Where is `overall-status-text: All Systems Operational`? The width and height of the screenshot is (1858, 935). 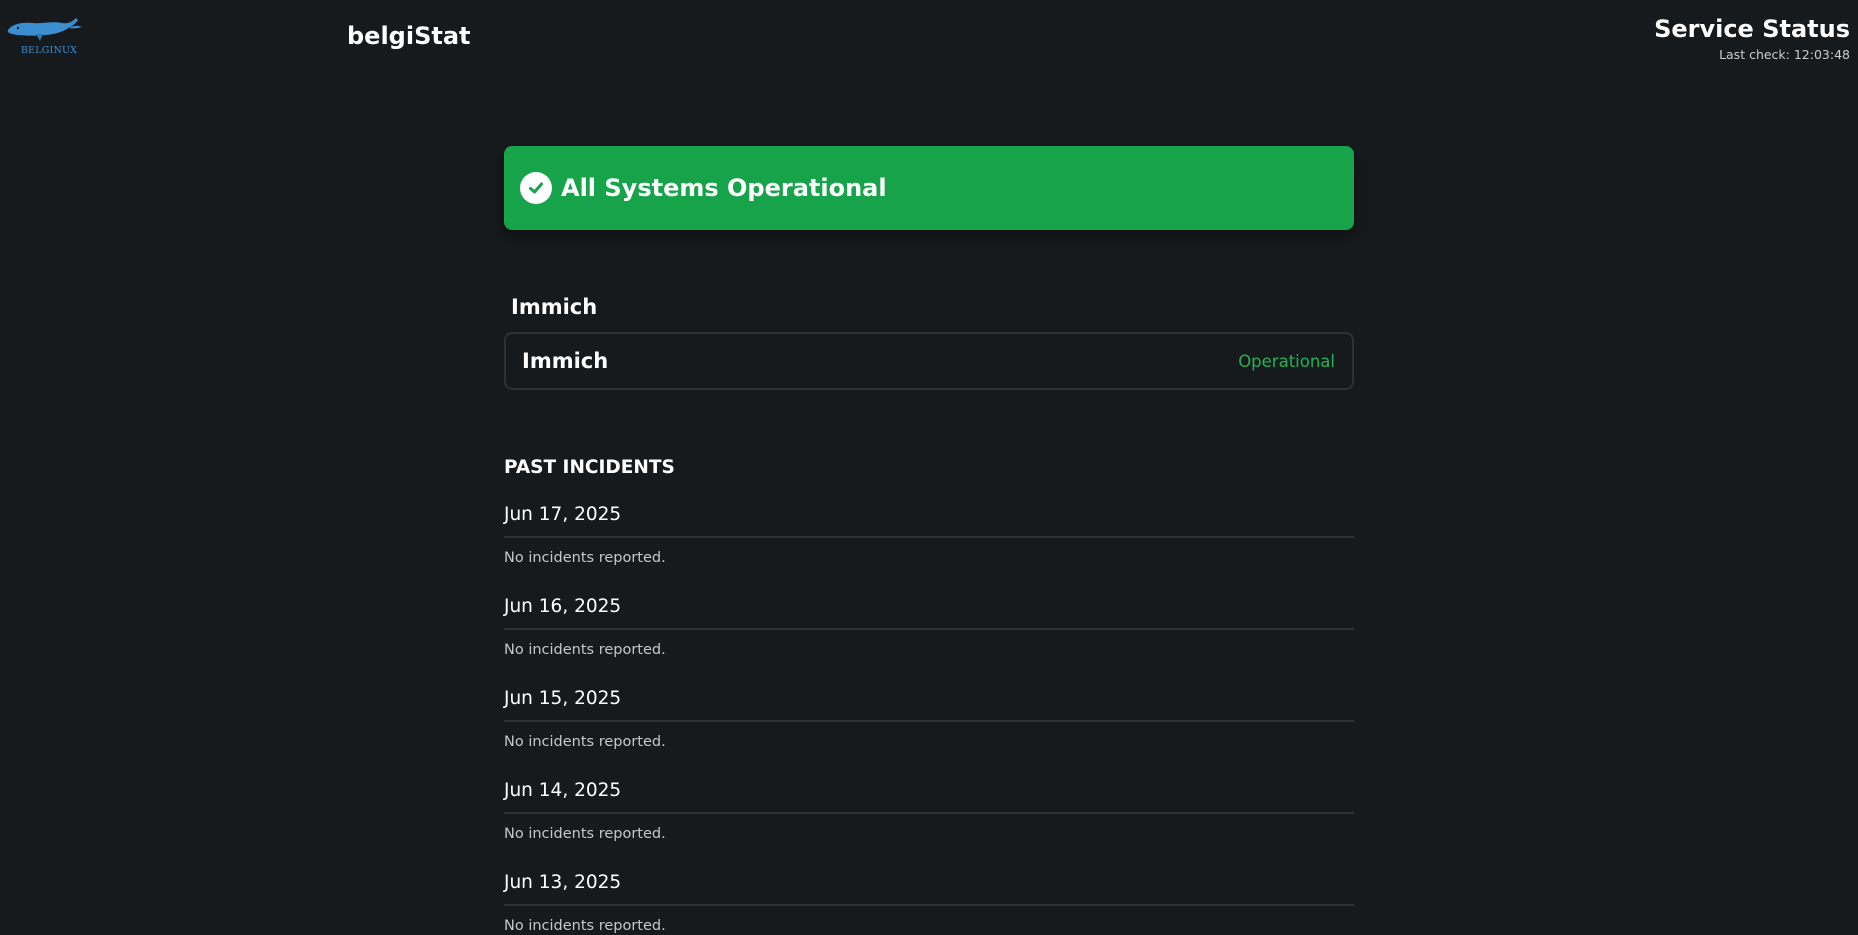
overall-status-text: All Systems Operational is located at coordinates (724, 188).